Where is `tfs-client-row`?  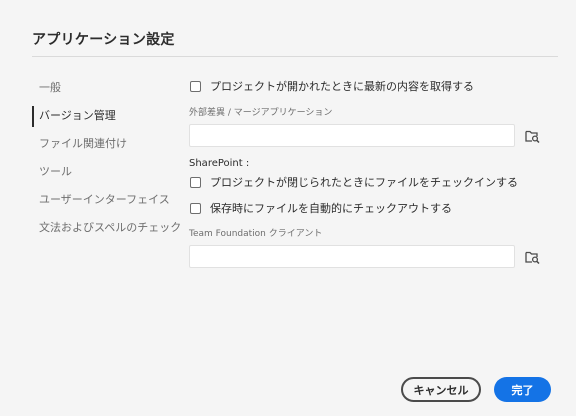 tfs-client-row is located at coordinates (369, 256).